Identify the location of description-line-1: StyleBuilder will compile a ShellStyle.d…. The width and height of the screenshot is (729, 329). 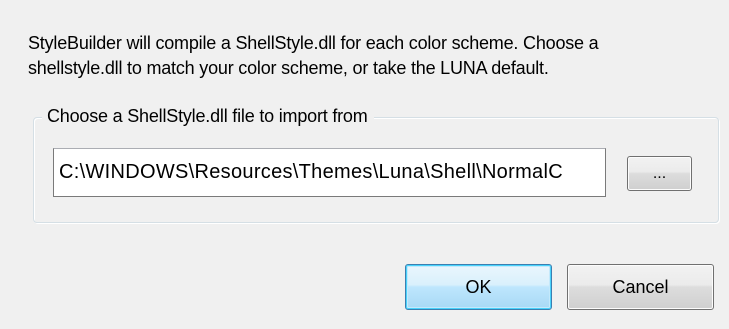
(313, 43).